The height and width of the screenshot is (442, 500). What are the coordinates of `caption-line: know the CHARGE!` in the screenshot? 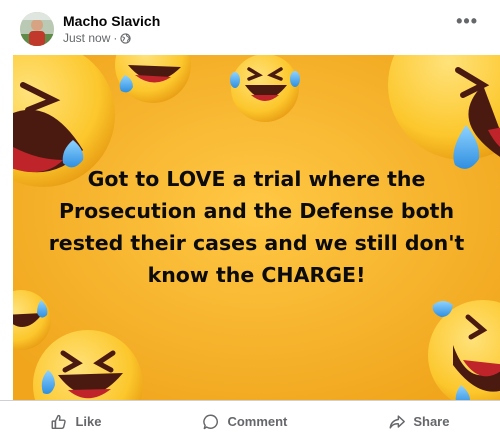 It's located at (256, 275).